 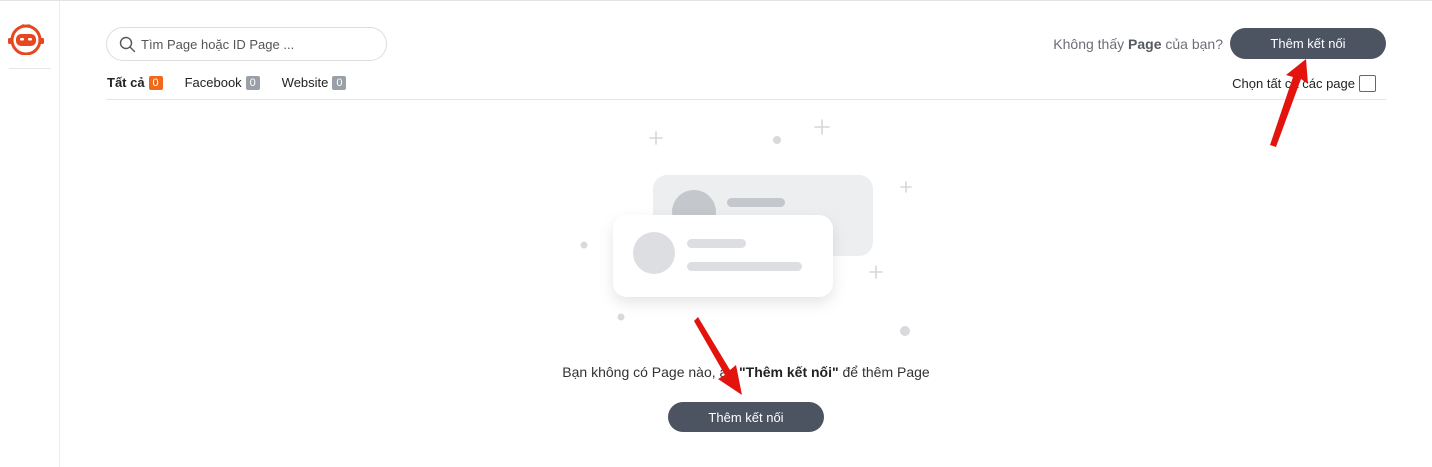 I want to click on tab-label: Website, so click(x=305, y=82).